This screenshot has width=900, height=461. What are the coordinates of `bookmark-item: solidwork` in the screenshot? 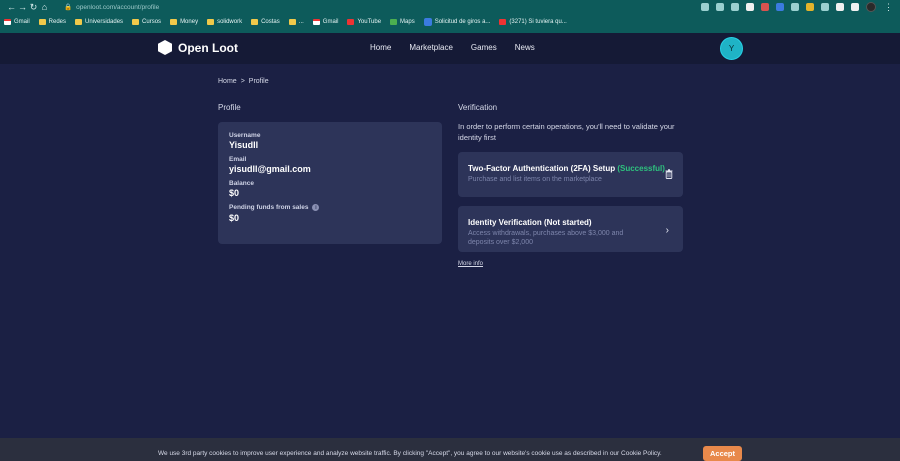 It's located at (224, 22).